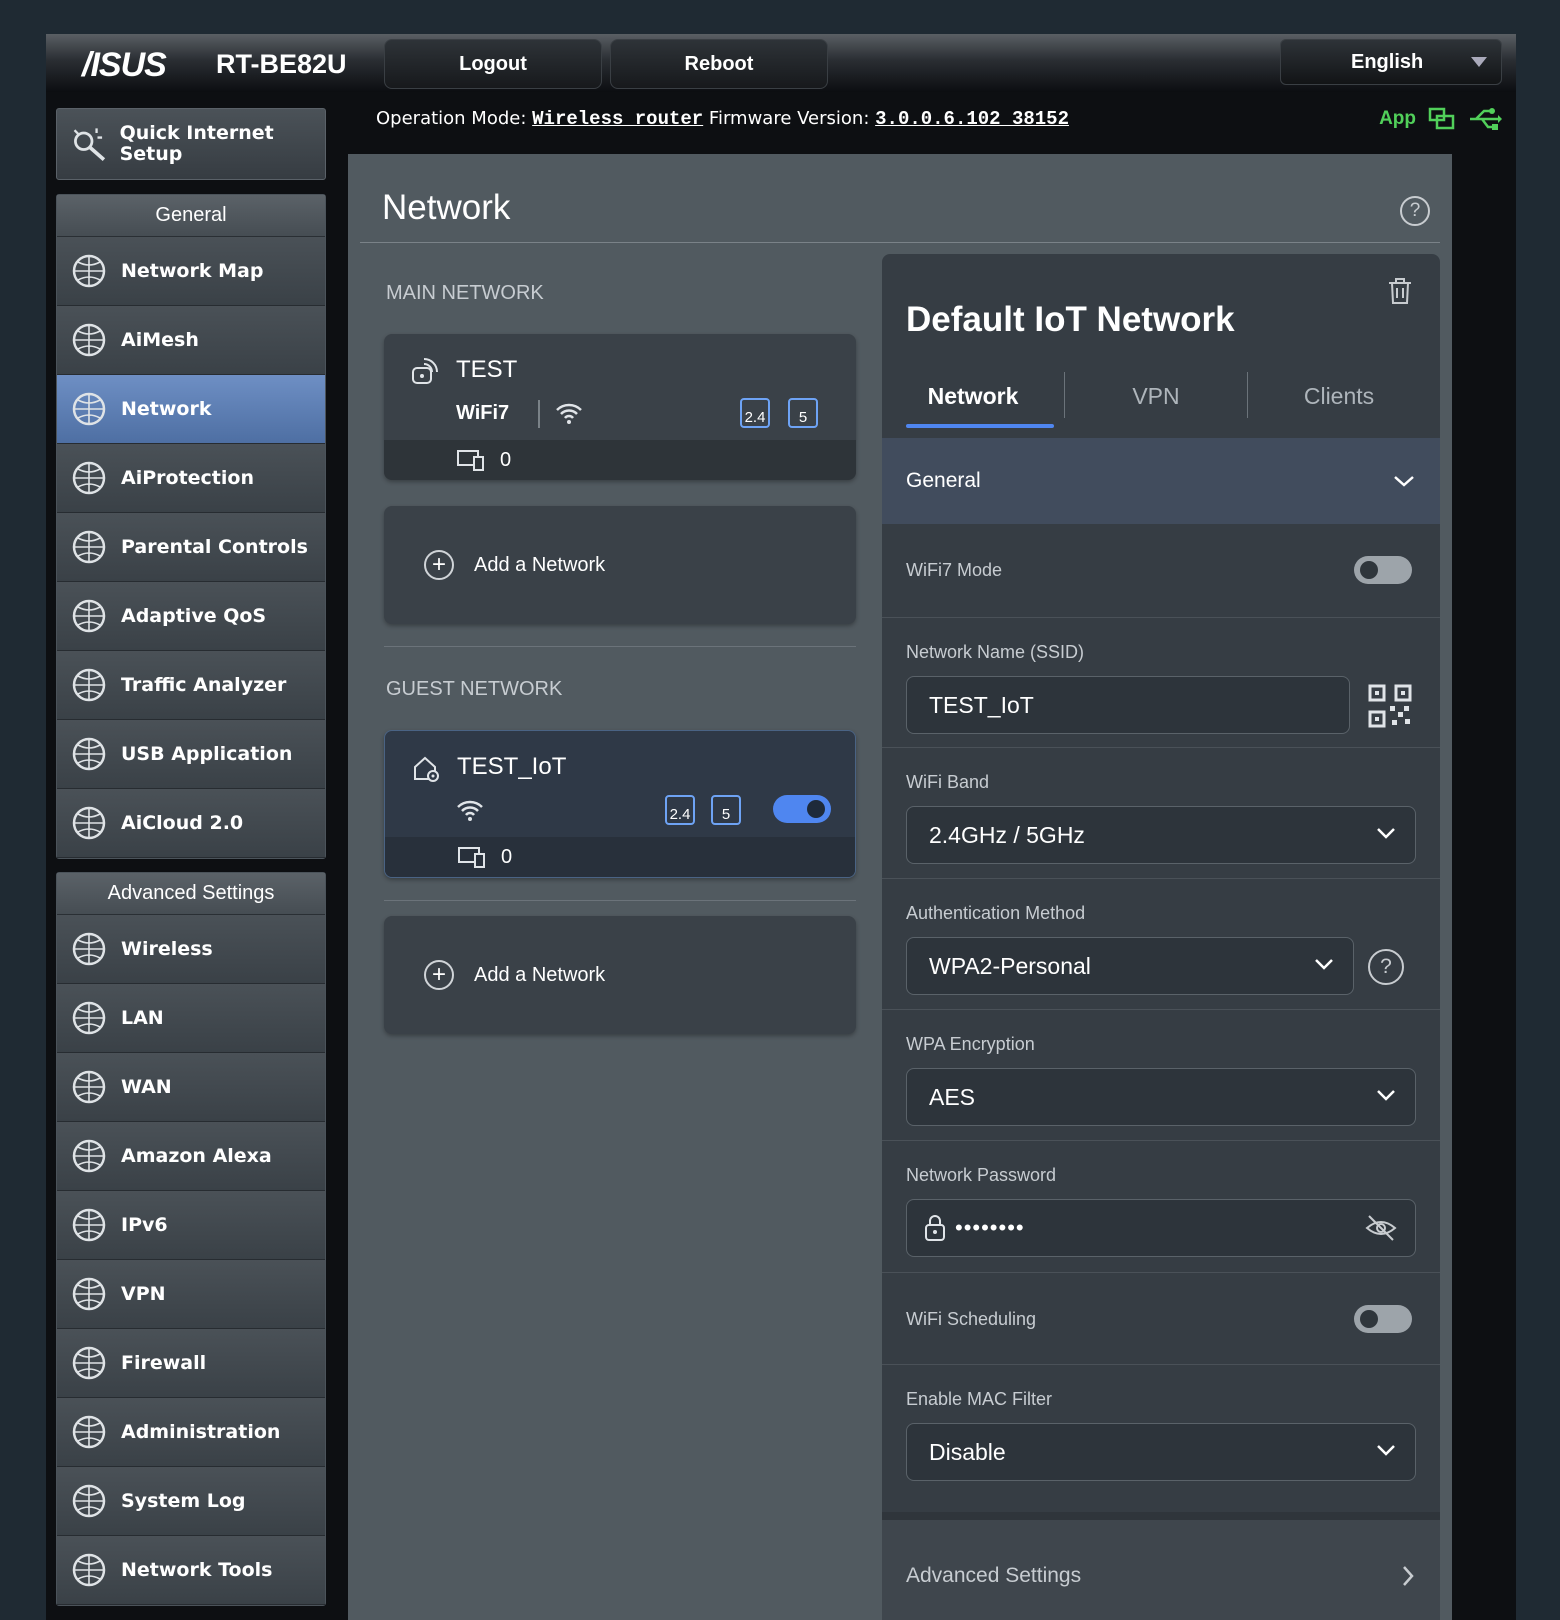  I want to click on firmware-link: 3.0.0.6.102_38152, so click(972, 119).